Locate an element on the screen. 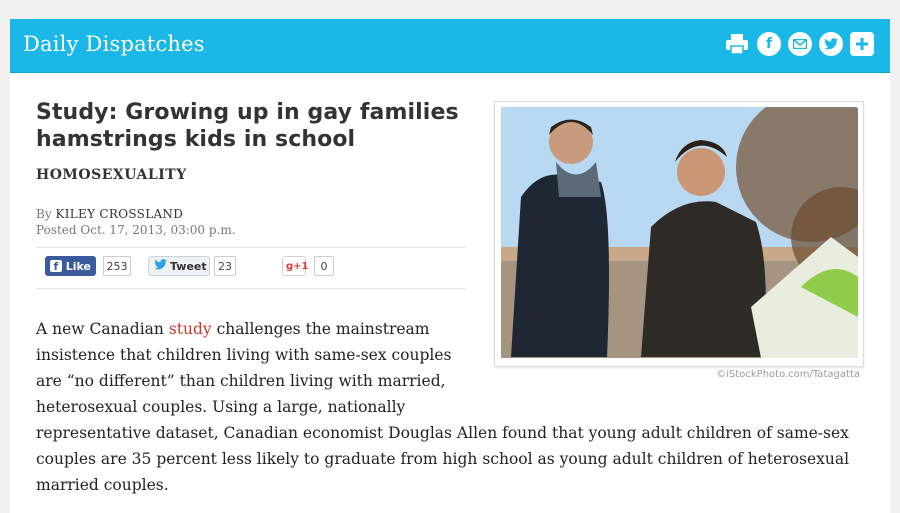 Image resolution: width=900 pixels, height=513 pixels. site-brand: Daily Dispatches is located at coordinates (114, 44).